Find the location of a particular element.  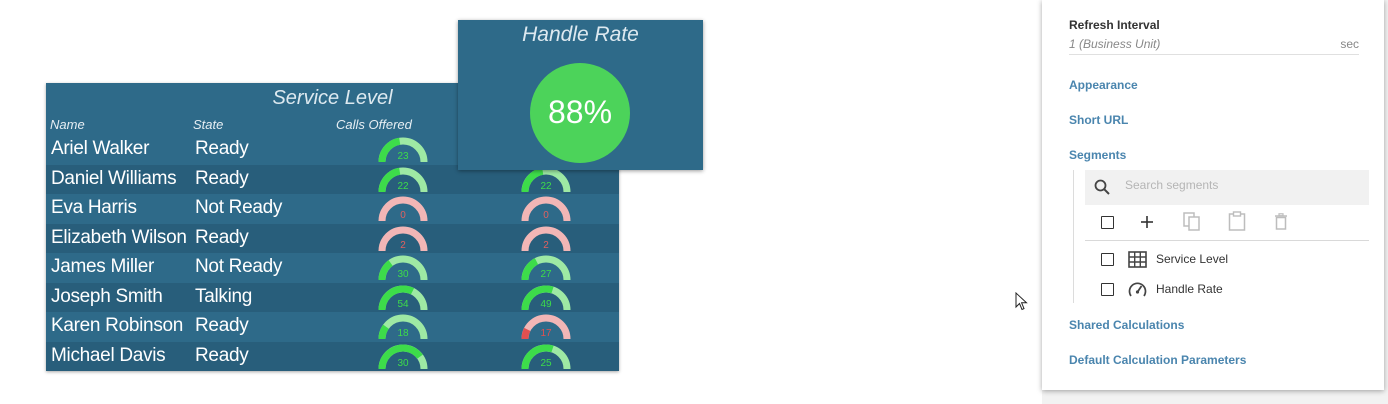

segment-search-box is located at coordinates (1227, 187).